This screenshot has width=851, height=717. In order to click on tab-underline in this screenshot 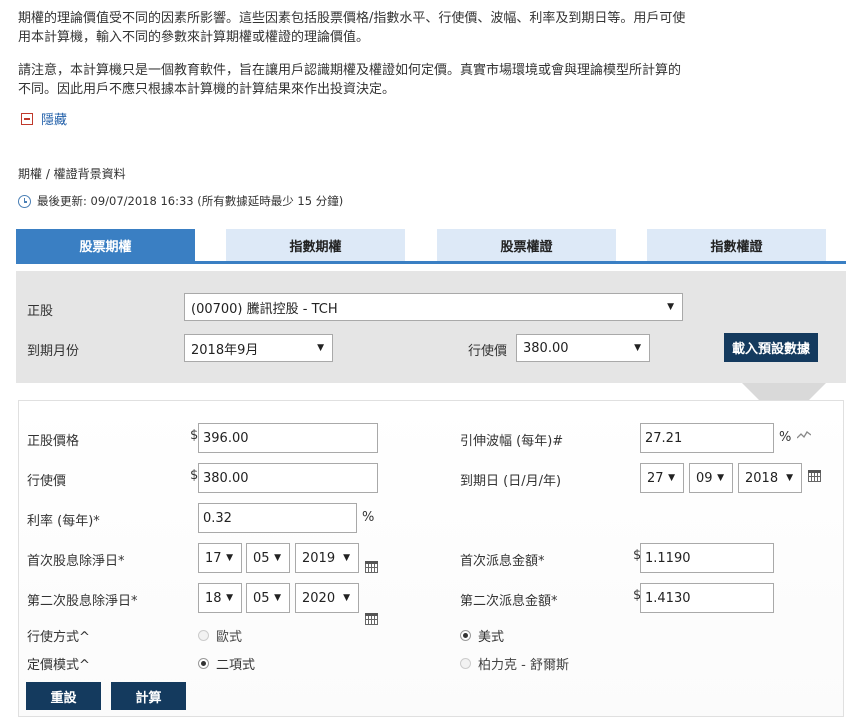, I will do `click(431, 262)`.